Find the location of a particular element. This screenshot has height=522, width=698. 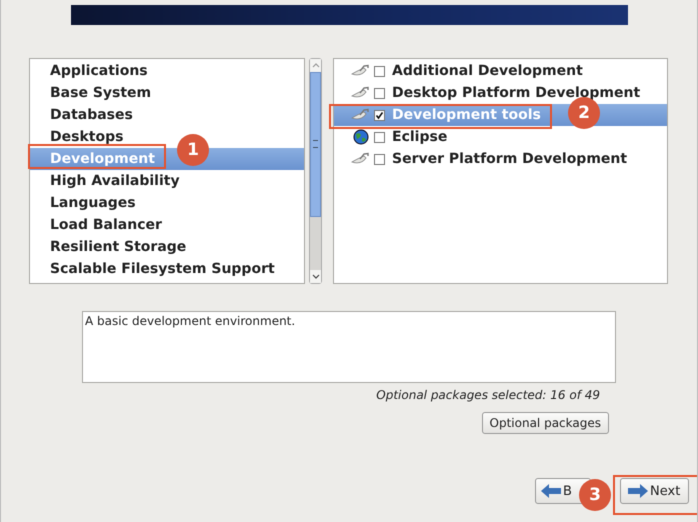

package-name: Server Platform Development is located at coordinates (510, 159).